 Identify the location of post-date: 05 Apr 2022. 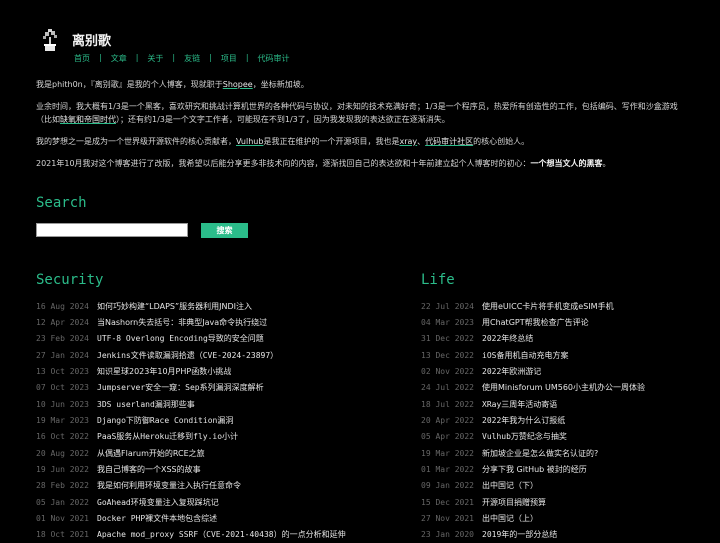
(447, 437).